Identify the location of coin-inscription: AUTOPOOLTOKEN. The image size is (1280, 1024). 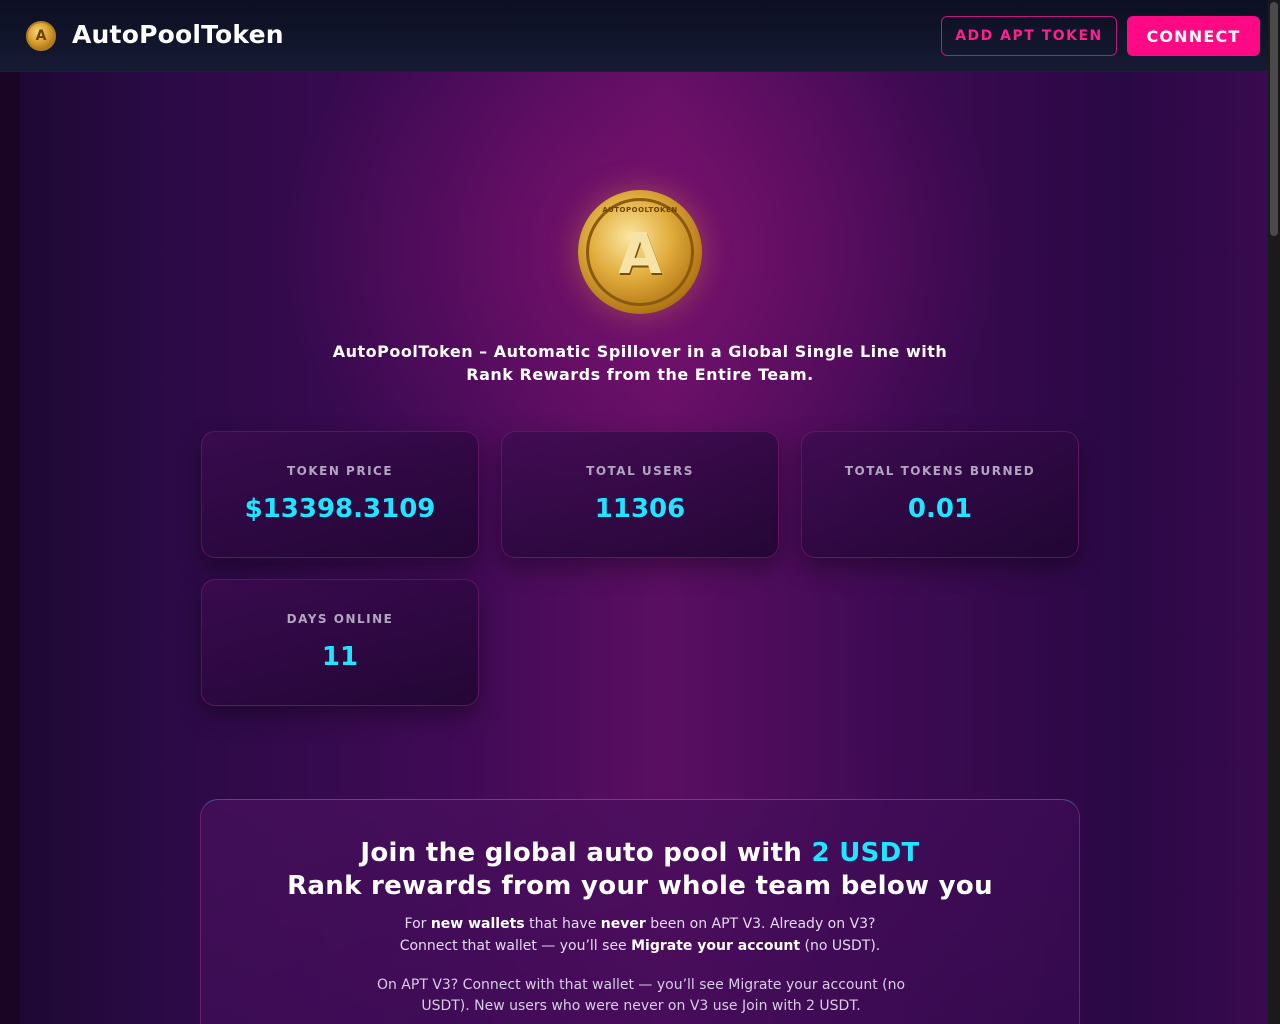
(640, 210).